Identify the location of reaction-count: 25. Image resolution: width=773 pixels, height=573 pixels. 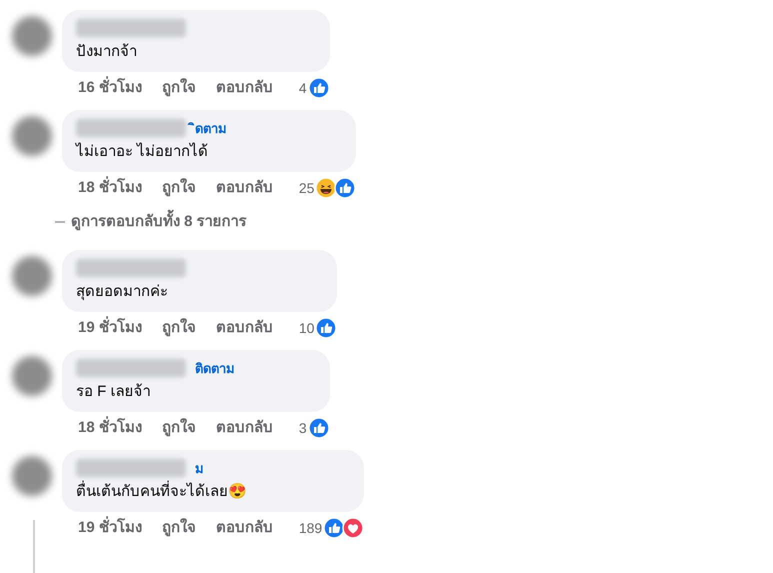
(306, 188).